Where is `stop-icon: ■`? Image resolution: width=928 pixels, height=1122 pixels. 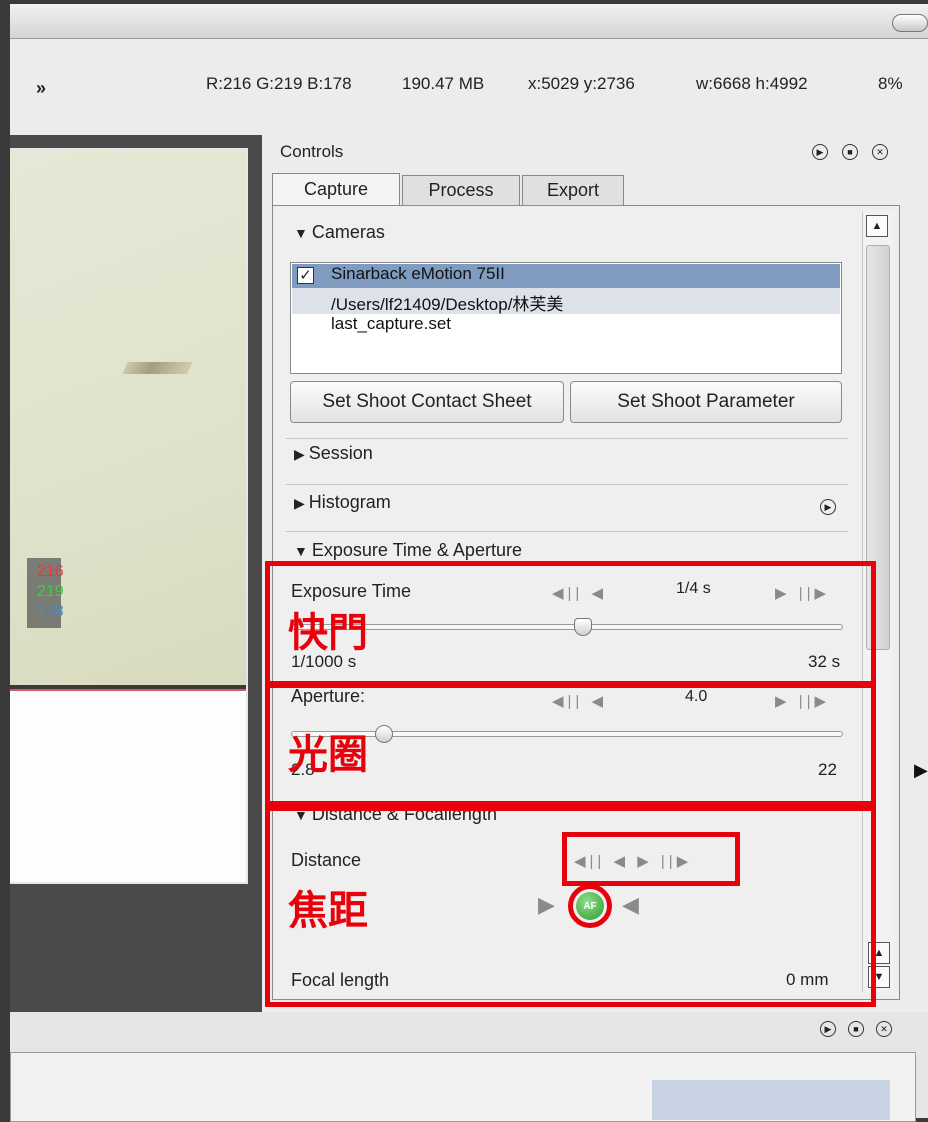 stop-icon: ■ is located at coordinates (850, 152).